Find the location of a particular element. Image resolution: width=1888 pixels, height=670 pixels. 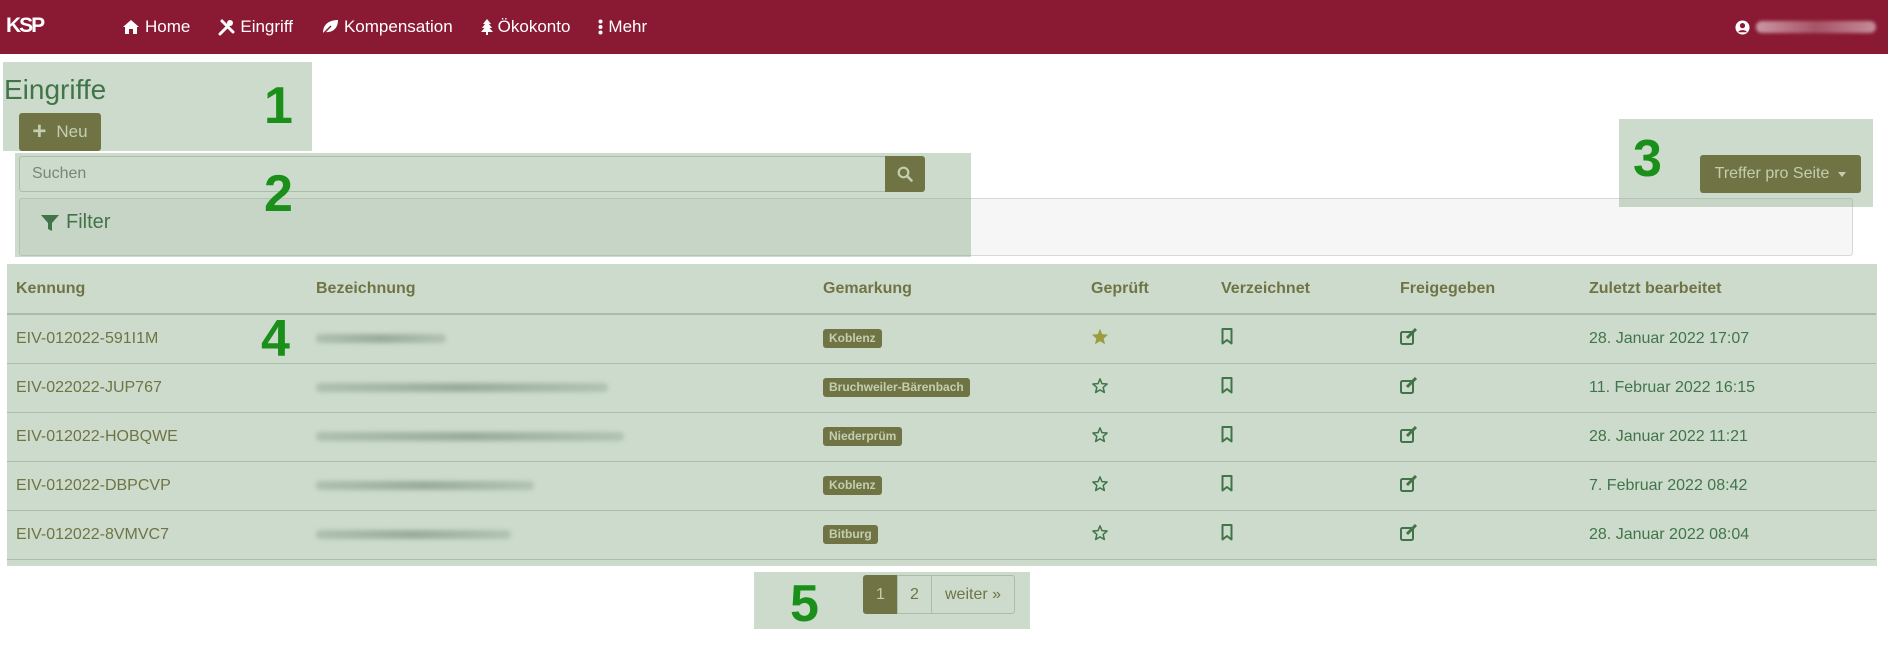

annotation-number-4: 4 is located at coordinates (275, 339).